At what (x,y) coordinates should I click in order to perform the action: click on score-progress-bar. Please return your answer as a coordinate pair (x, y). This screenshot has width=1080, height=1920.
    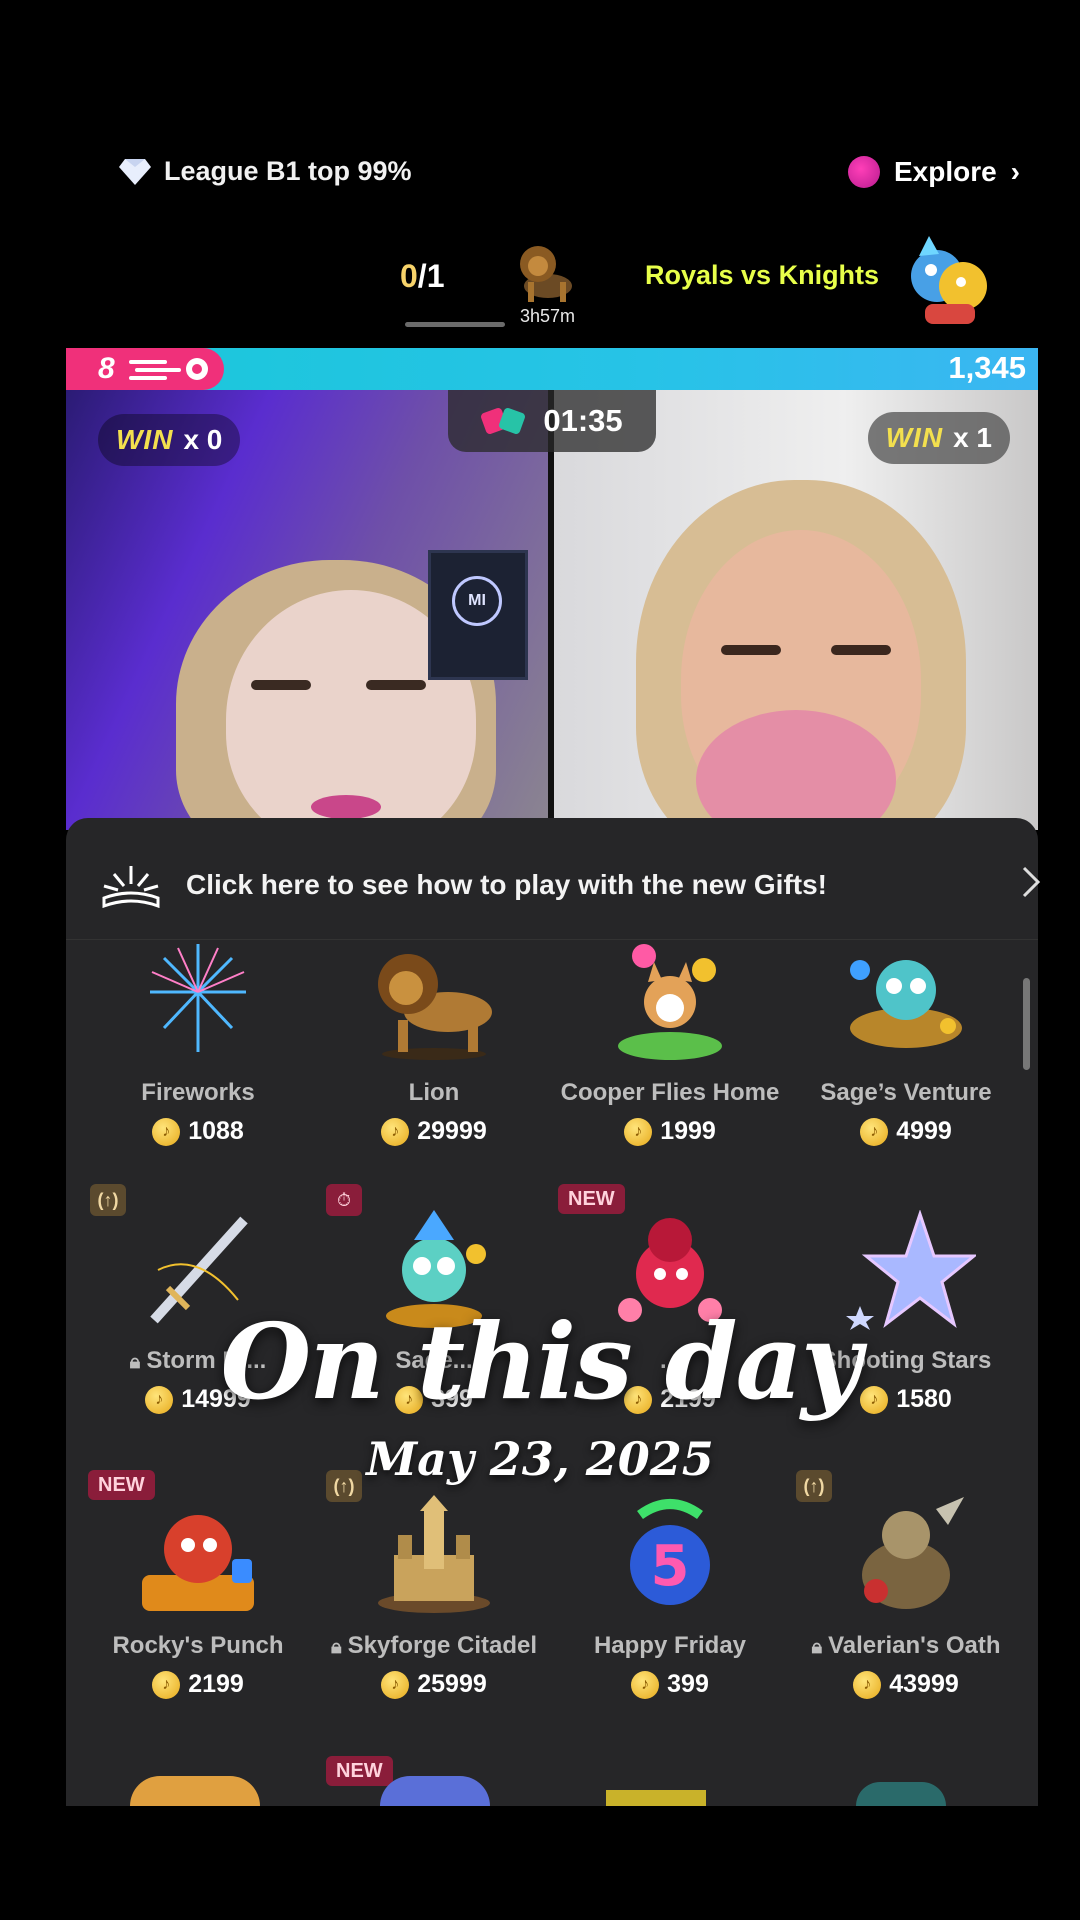
    Looking at the image, I should click on (455, 324).